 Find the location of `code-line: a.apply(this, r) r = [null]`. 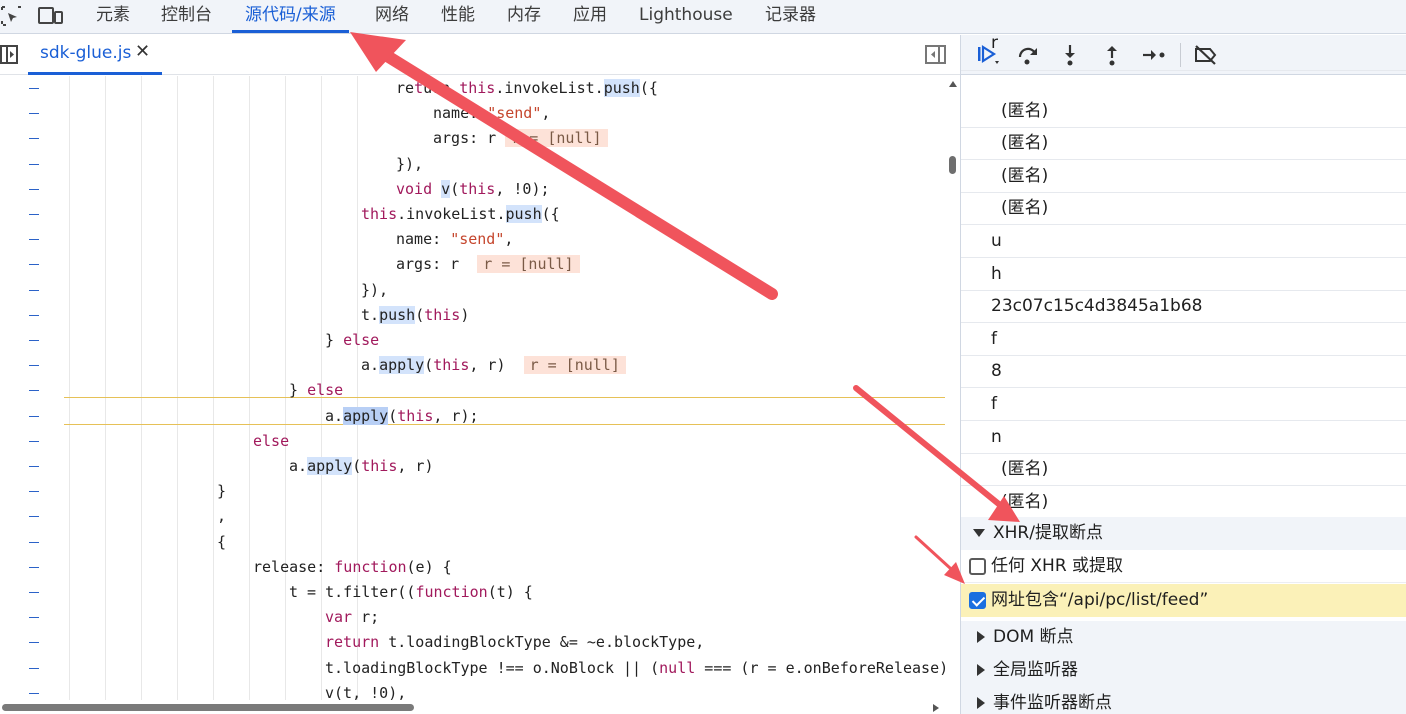

code-line: a.apply(this, r) r = [null] is located at coordinates (493, 365).